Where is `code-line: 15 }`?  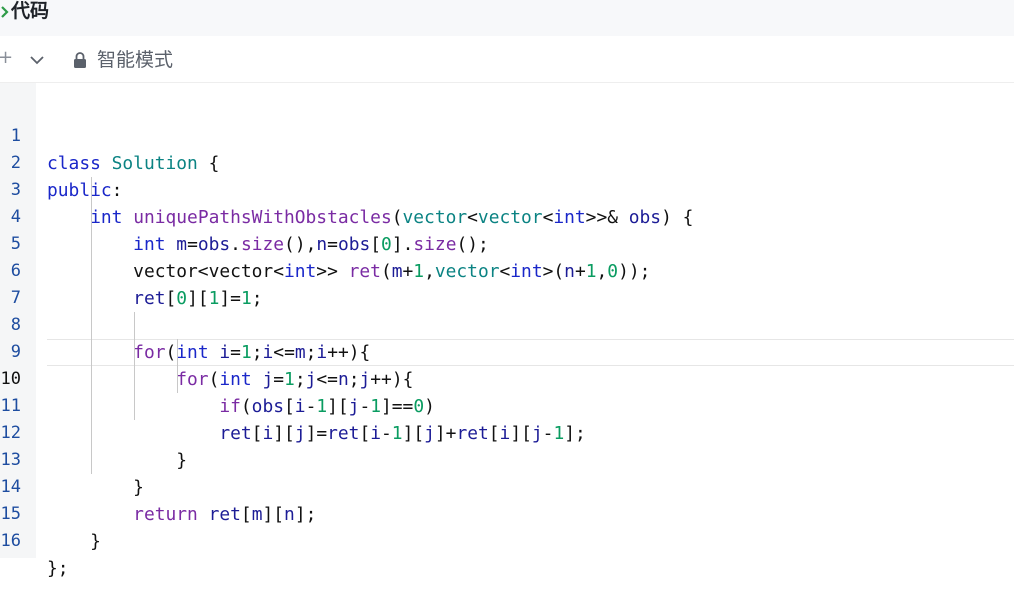 code-line: 15 } is located at coordinates (507, 513).